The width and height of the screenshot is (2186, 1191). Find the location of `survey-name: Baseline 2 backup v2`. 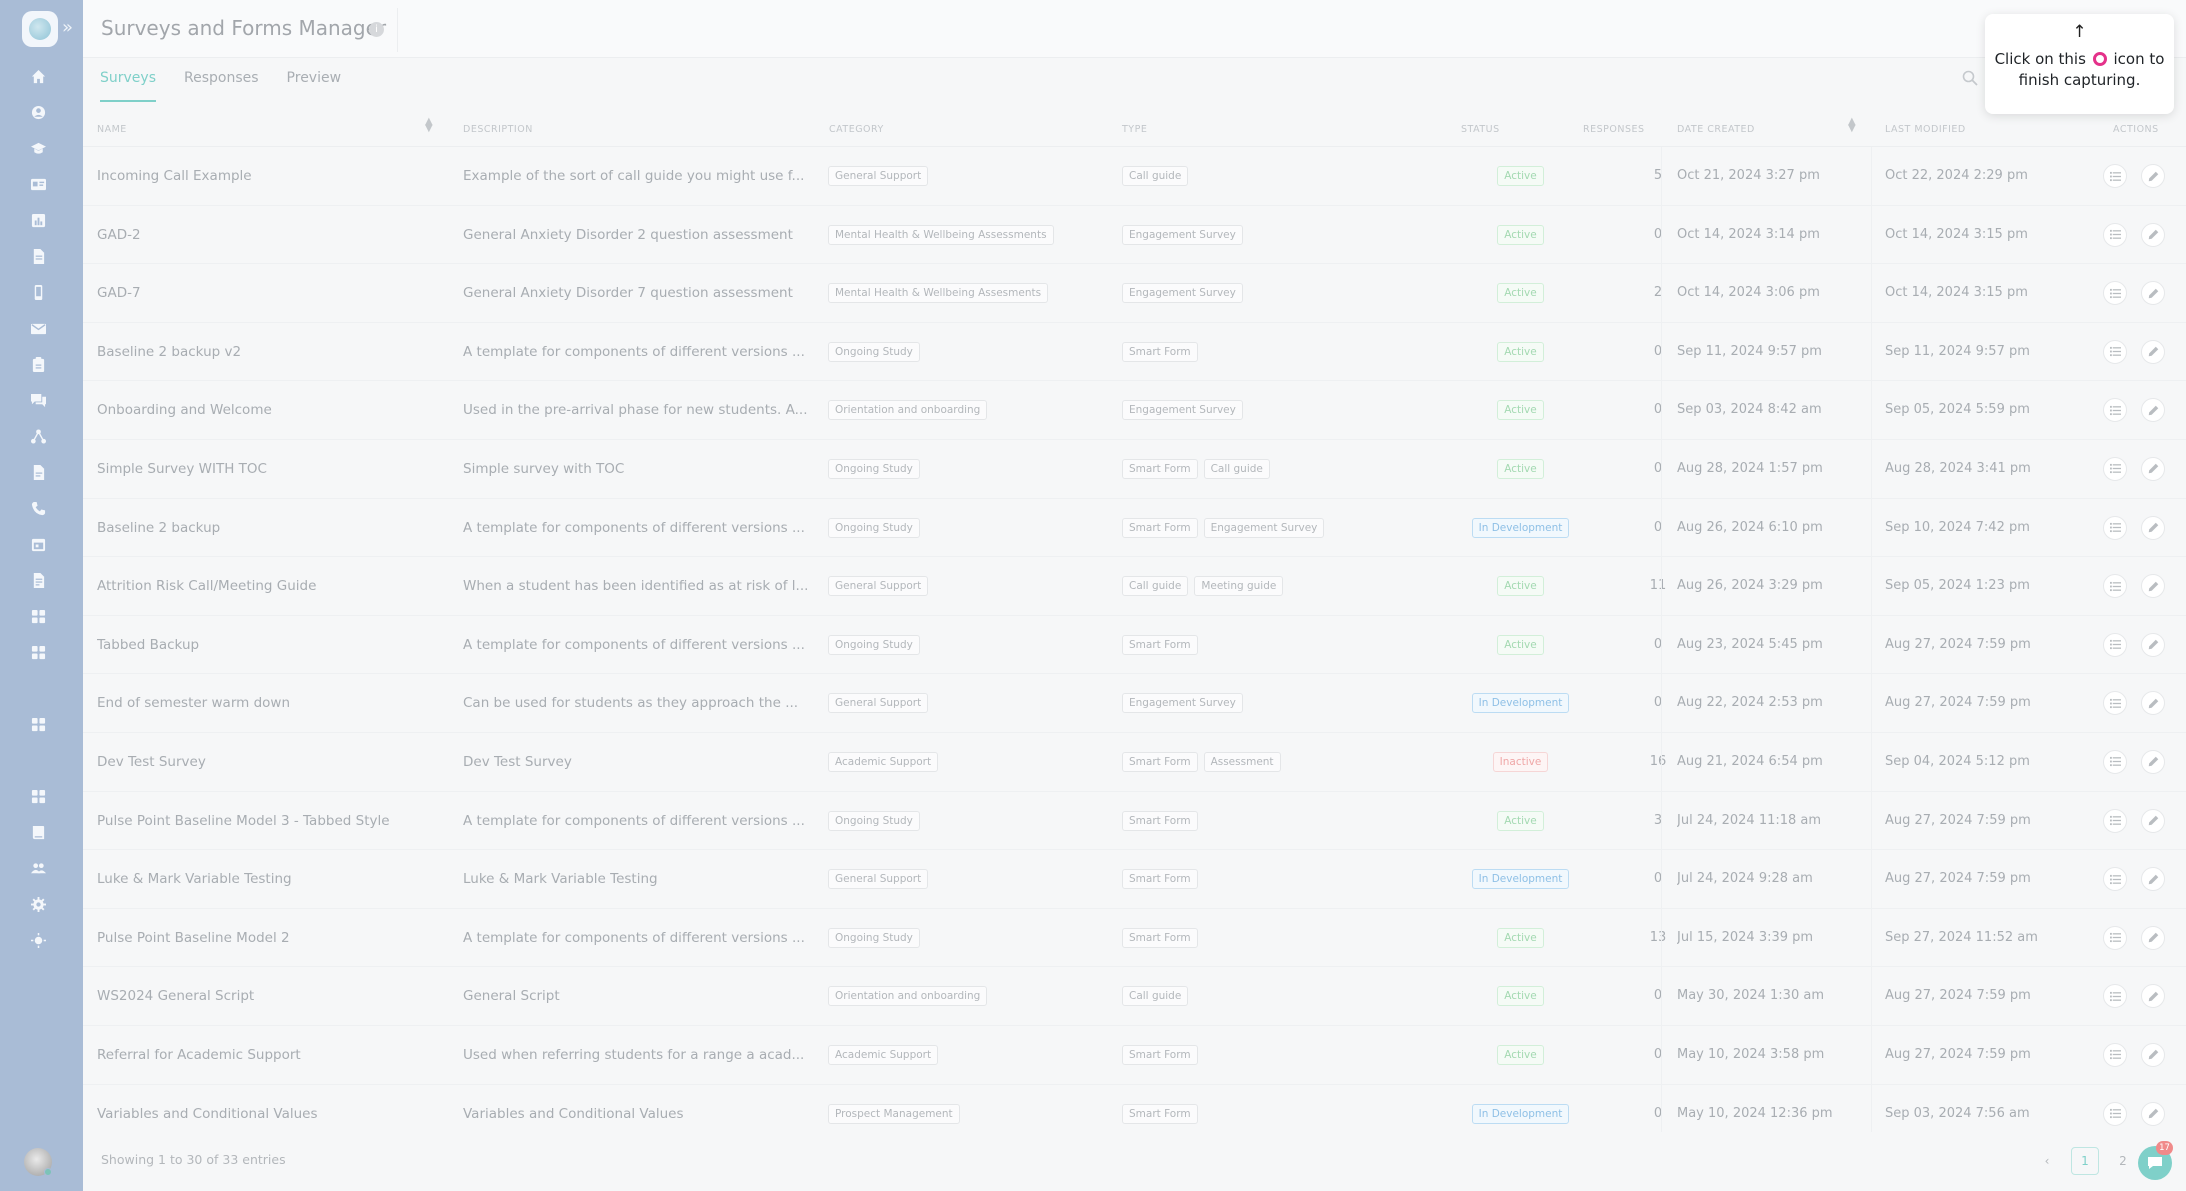

survey-name: Baseline 2 backup v2 is located at coordinates (272, 352).